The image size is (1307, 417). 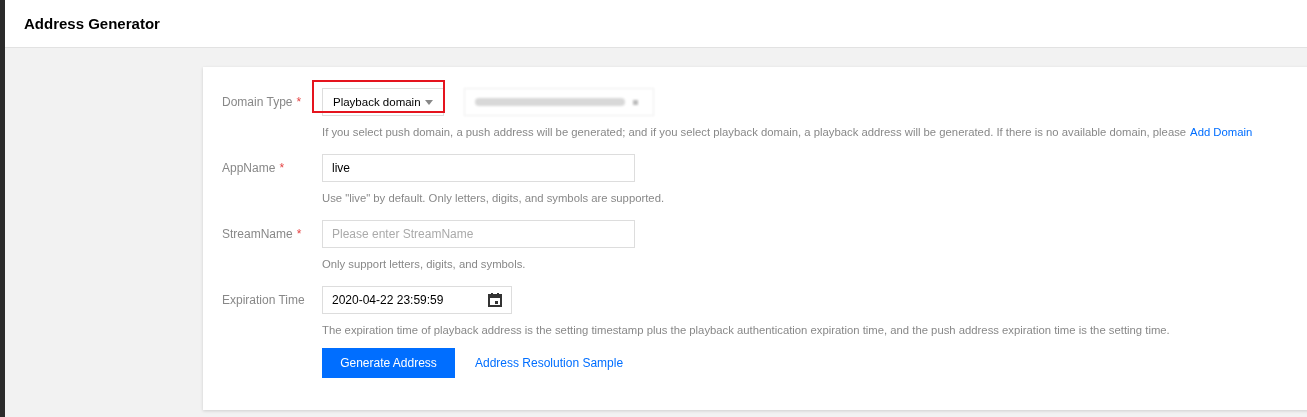 What do you see at coordinates (249, 168) in the screenshot?
I see `field-label: AppName` at bounding box center [249, 168].